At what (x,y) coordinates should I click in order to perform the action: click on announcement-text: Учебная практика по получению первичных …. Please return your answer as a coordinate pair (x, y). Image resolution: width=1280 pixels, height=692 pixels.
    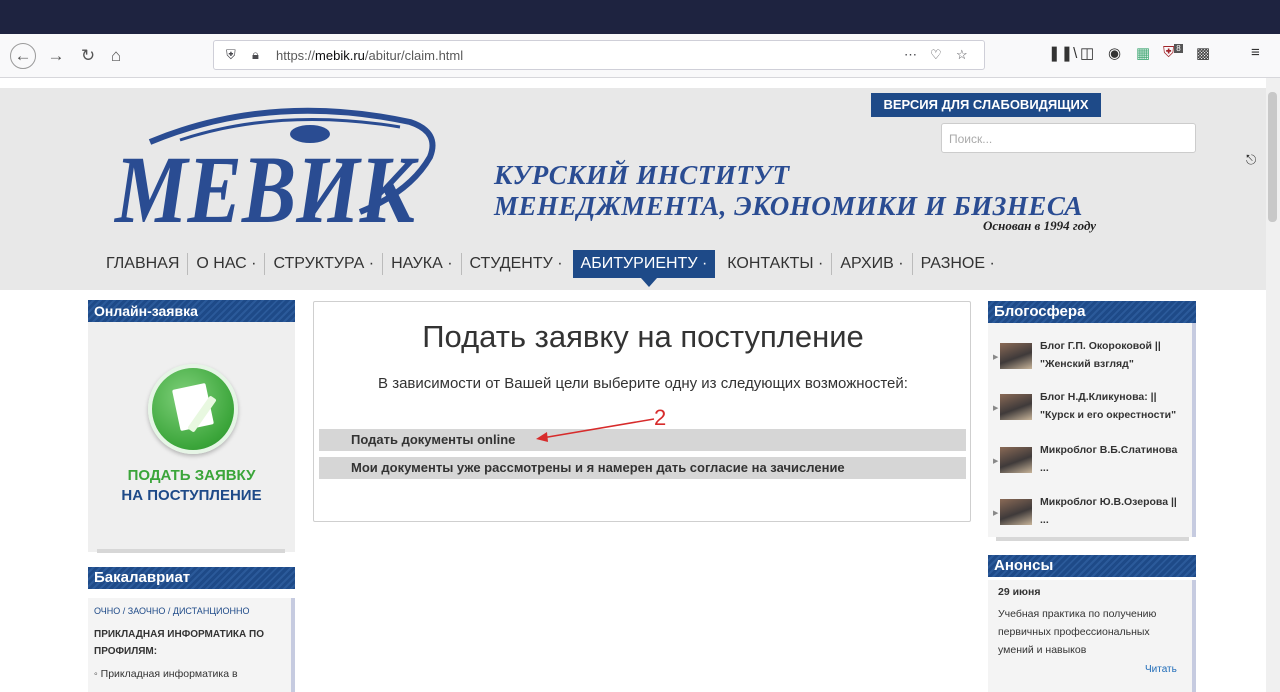
    Looking at the image, I should click on (1077, 632).